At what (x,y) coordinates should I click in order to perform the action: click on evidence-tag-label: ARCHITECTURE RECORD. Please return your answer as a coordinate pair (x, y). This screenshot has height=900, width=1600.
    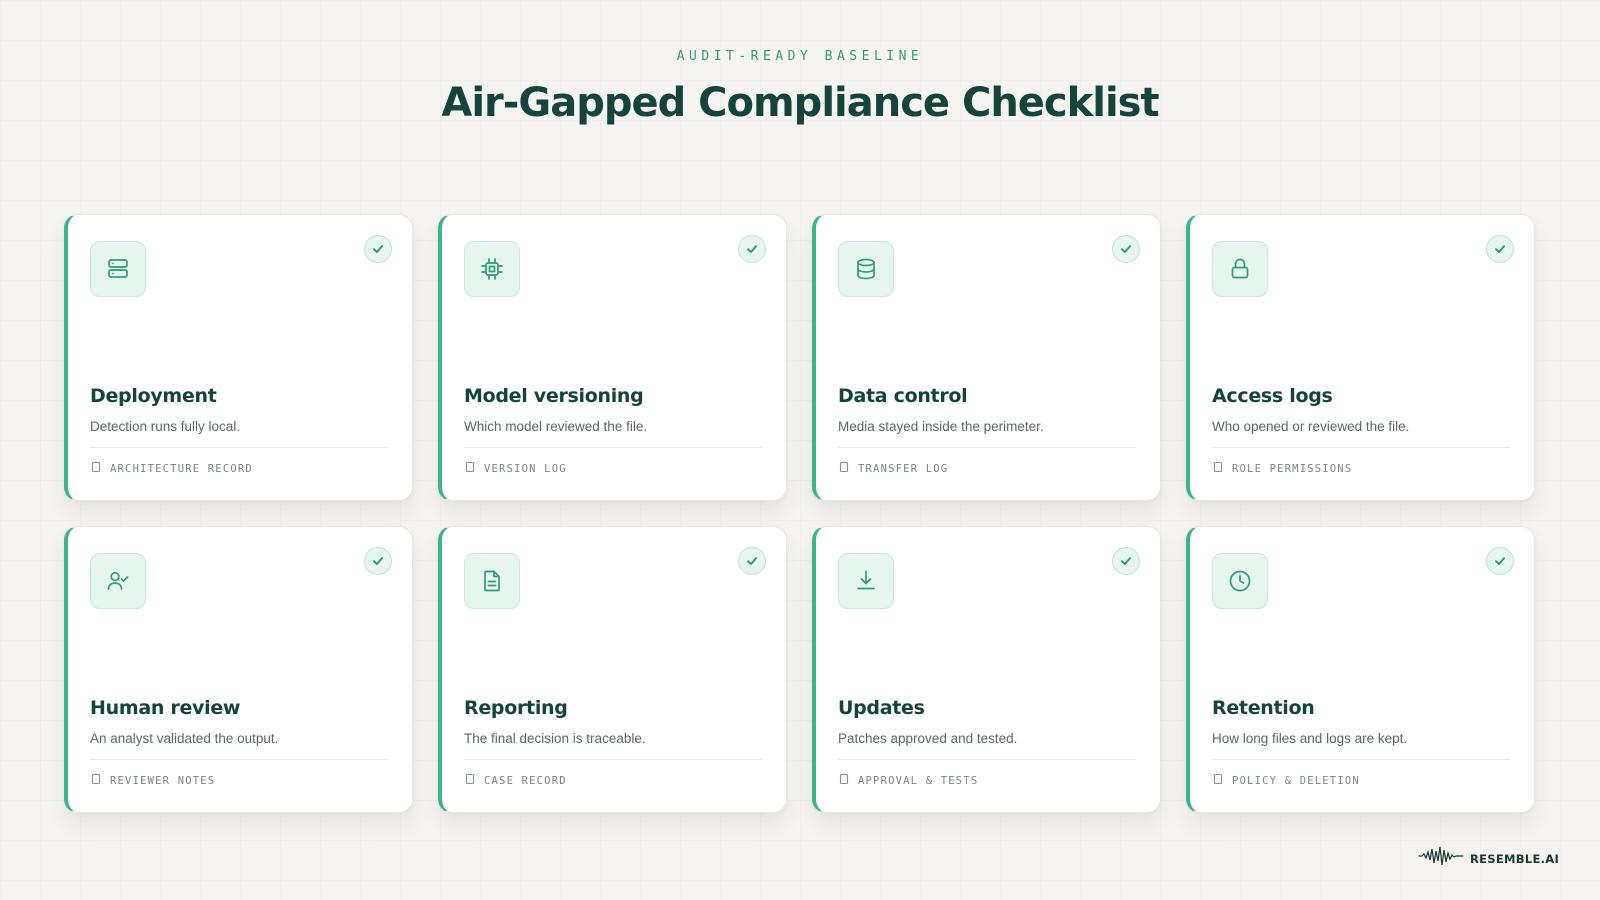
    Looking at the image, I should click on (181, 468).